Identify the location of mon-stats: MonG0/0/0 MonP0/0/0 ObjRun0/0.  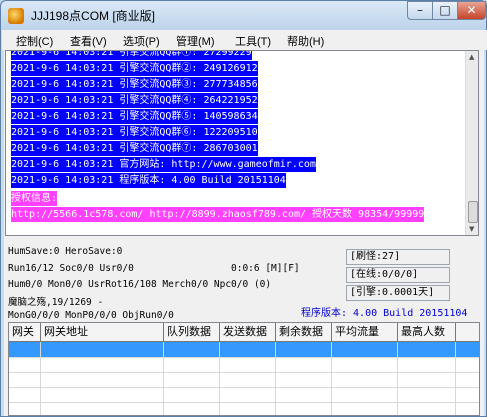
(91, 315).